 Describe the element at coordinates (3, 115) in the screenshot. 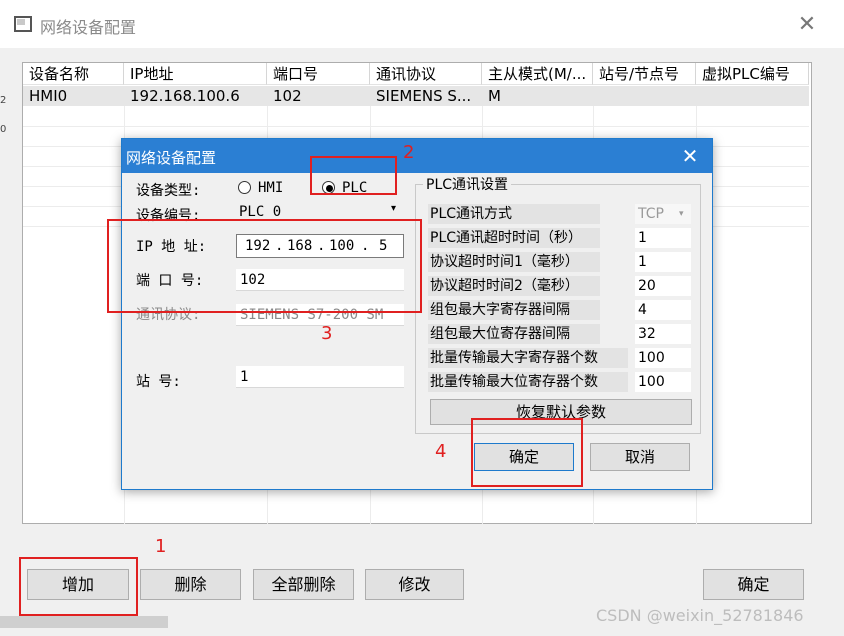

I see `edge-marks: 2 0` at that location.